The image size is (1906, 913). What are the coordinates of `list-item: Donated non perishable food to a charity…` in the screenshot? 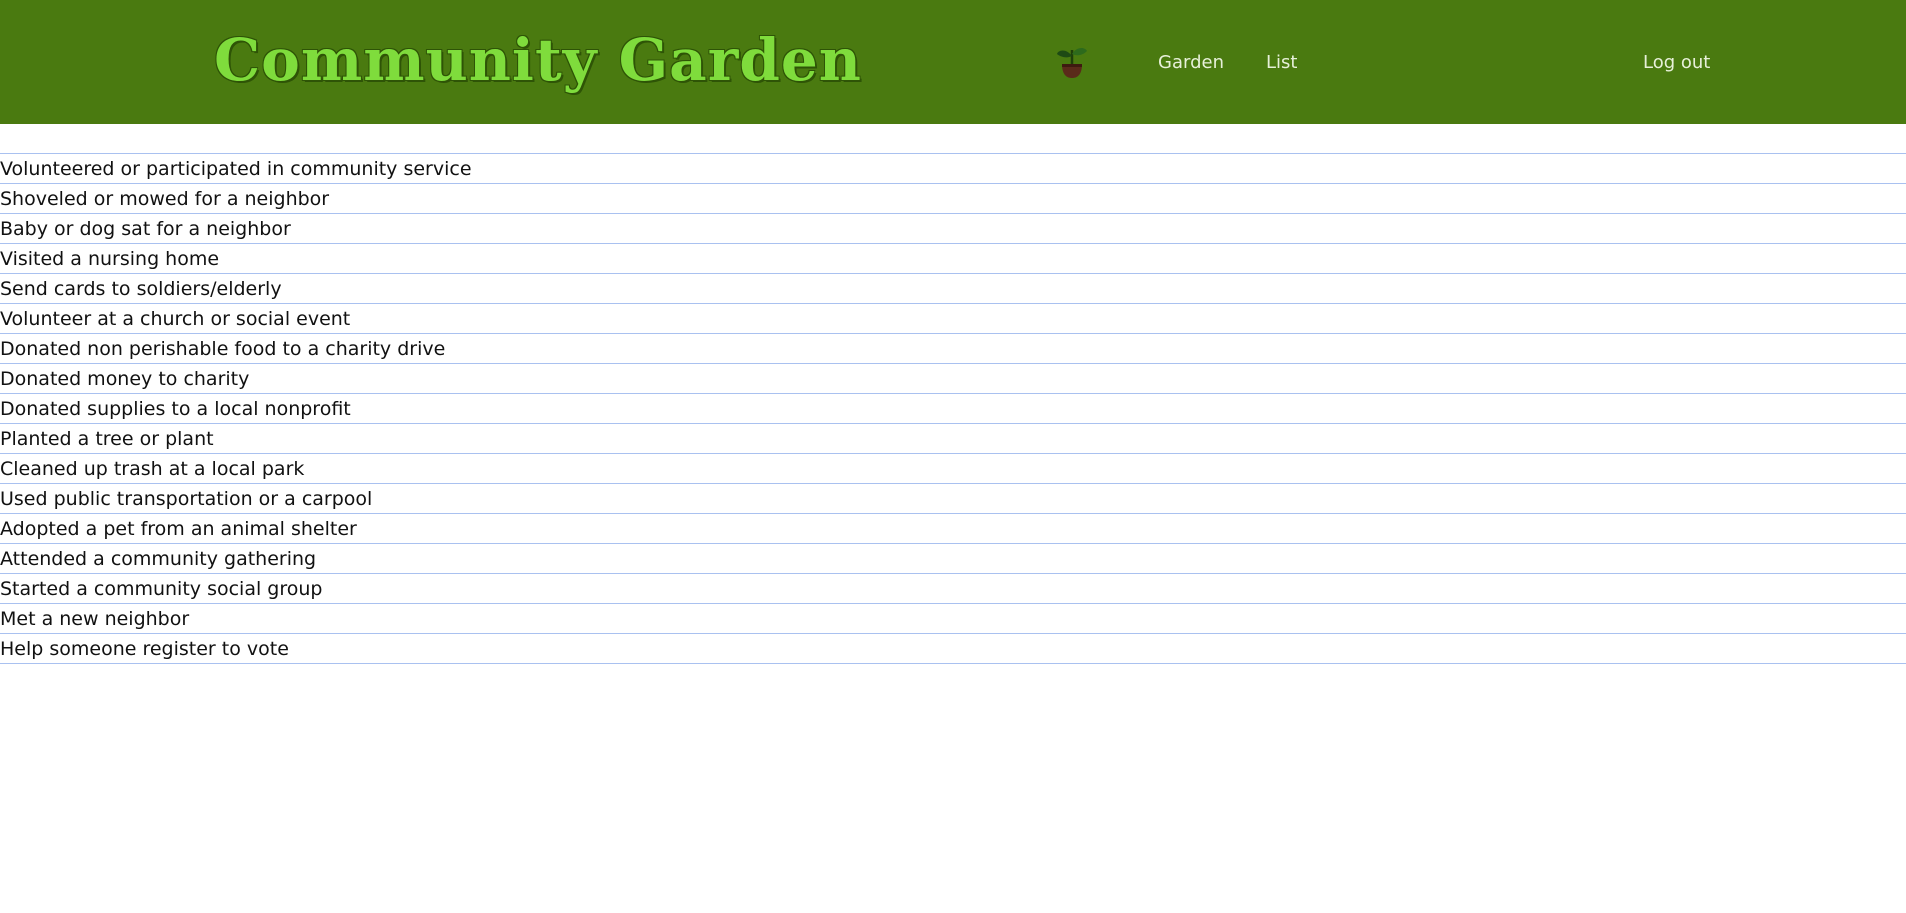 It's located at (953, 349).